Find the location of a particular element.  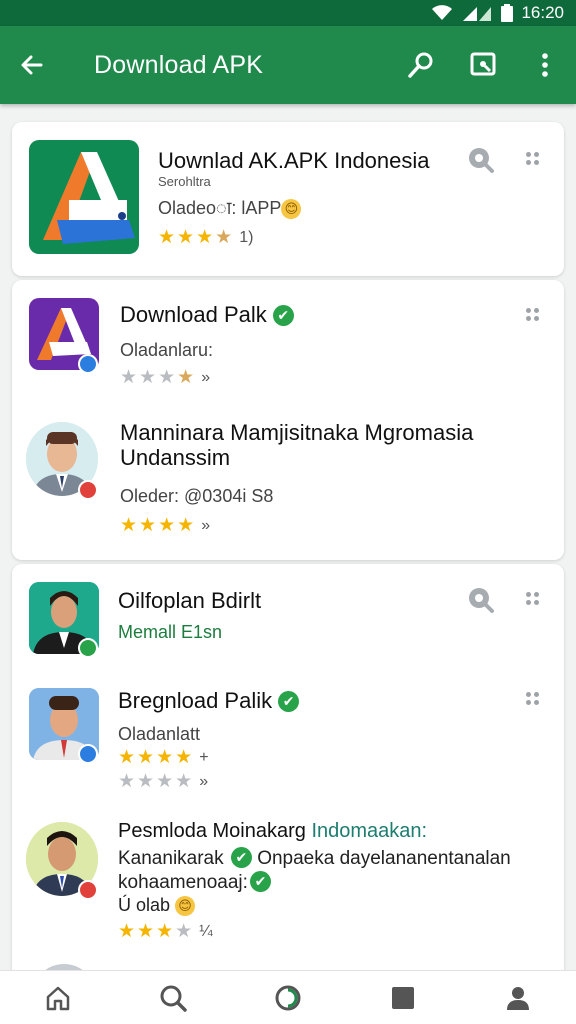

desc-text: kohaamenoaaj: is located at coordinates (183, 882).